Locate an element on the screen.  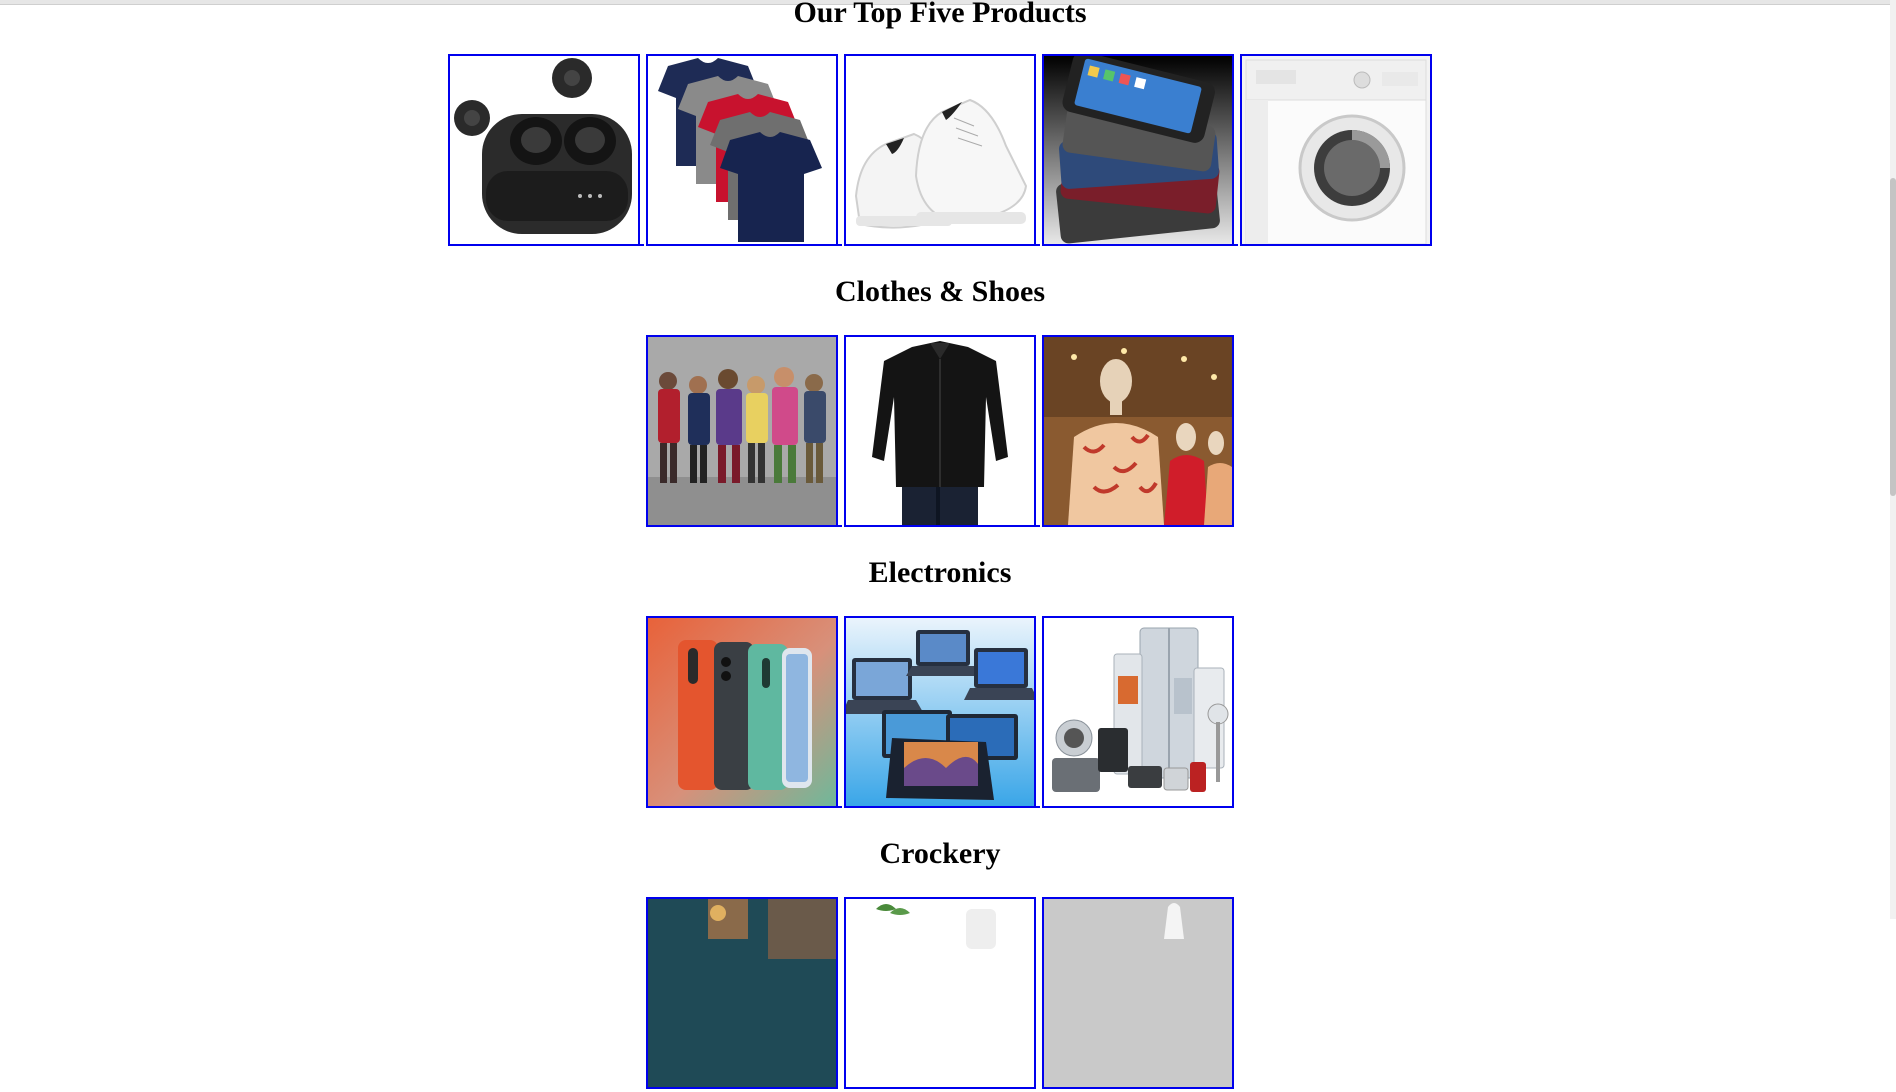
kids-winter-clothing-image is located at coordinates (742, 431).